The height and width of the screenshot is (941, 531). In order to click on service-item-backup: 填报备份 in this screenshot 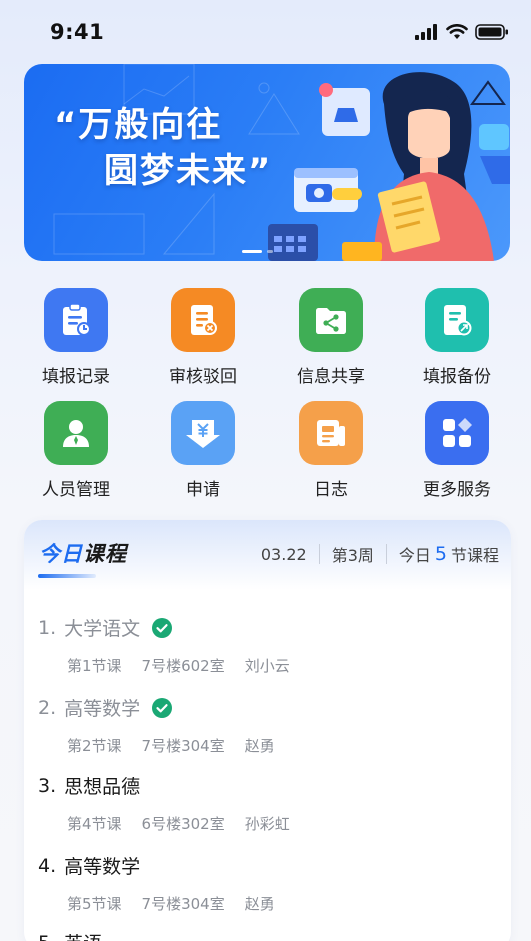, I will do `click(457, 337)`.